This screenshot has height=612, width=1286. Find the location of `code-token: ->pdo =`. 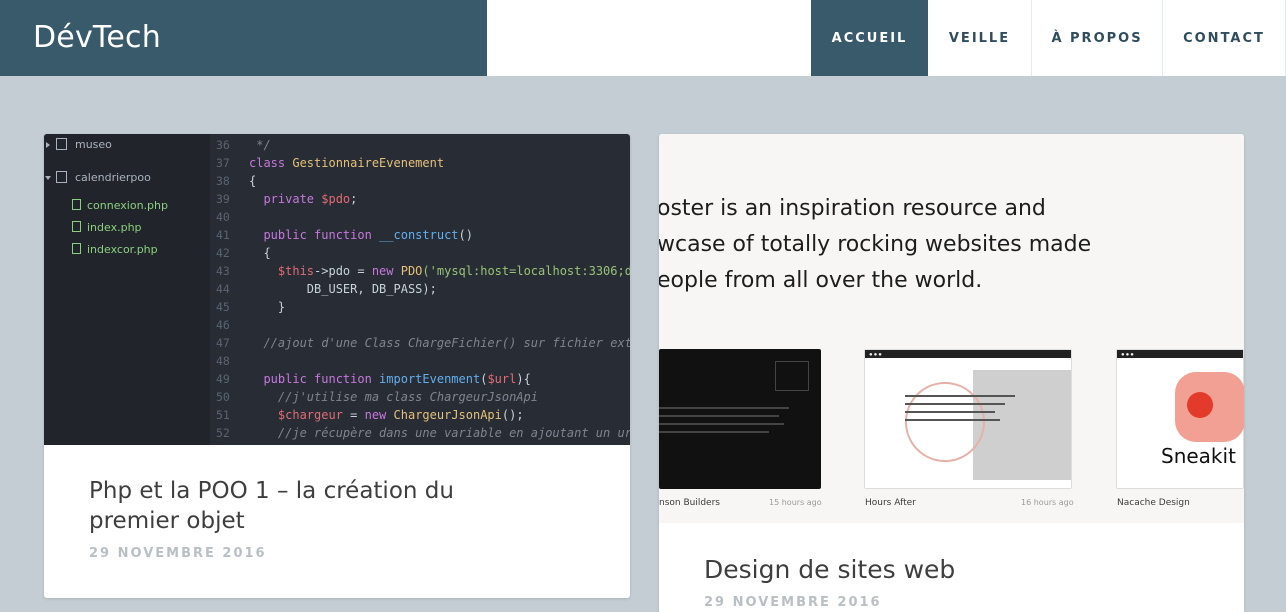

code-token: ->pdo = is located at coordinates (343, 271).